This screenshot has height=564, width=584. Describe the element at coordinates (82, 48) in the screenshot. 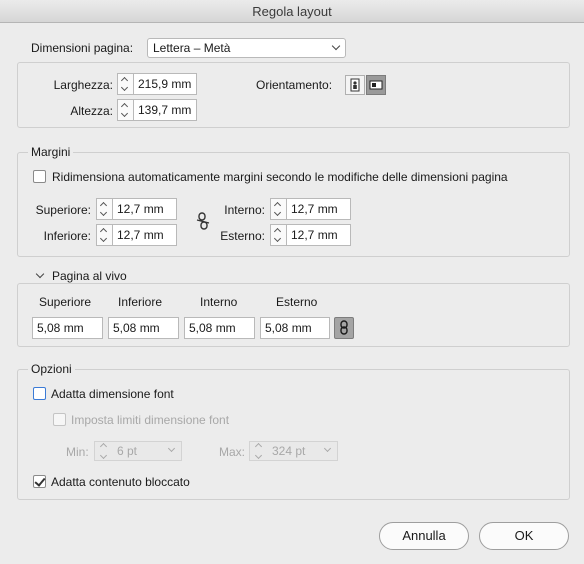

I see `page-size-label: Dimensioni pagina:` at that location.